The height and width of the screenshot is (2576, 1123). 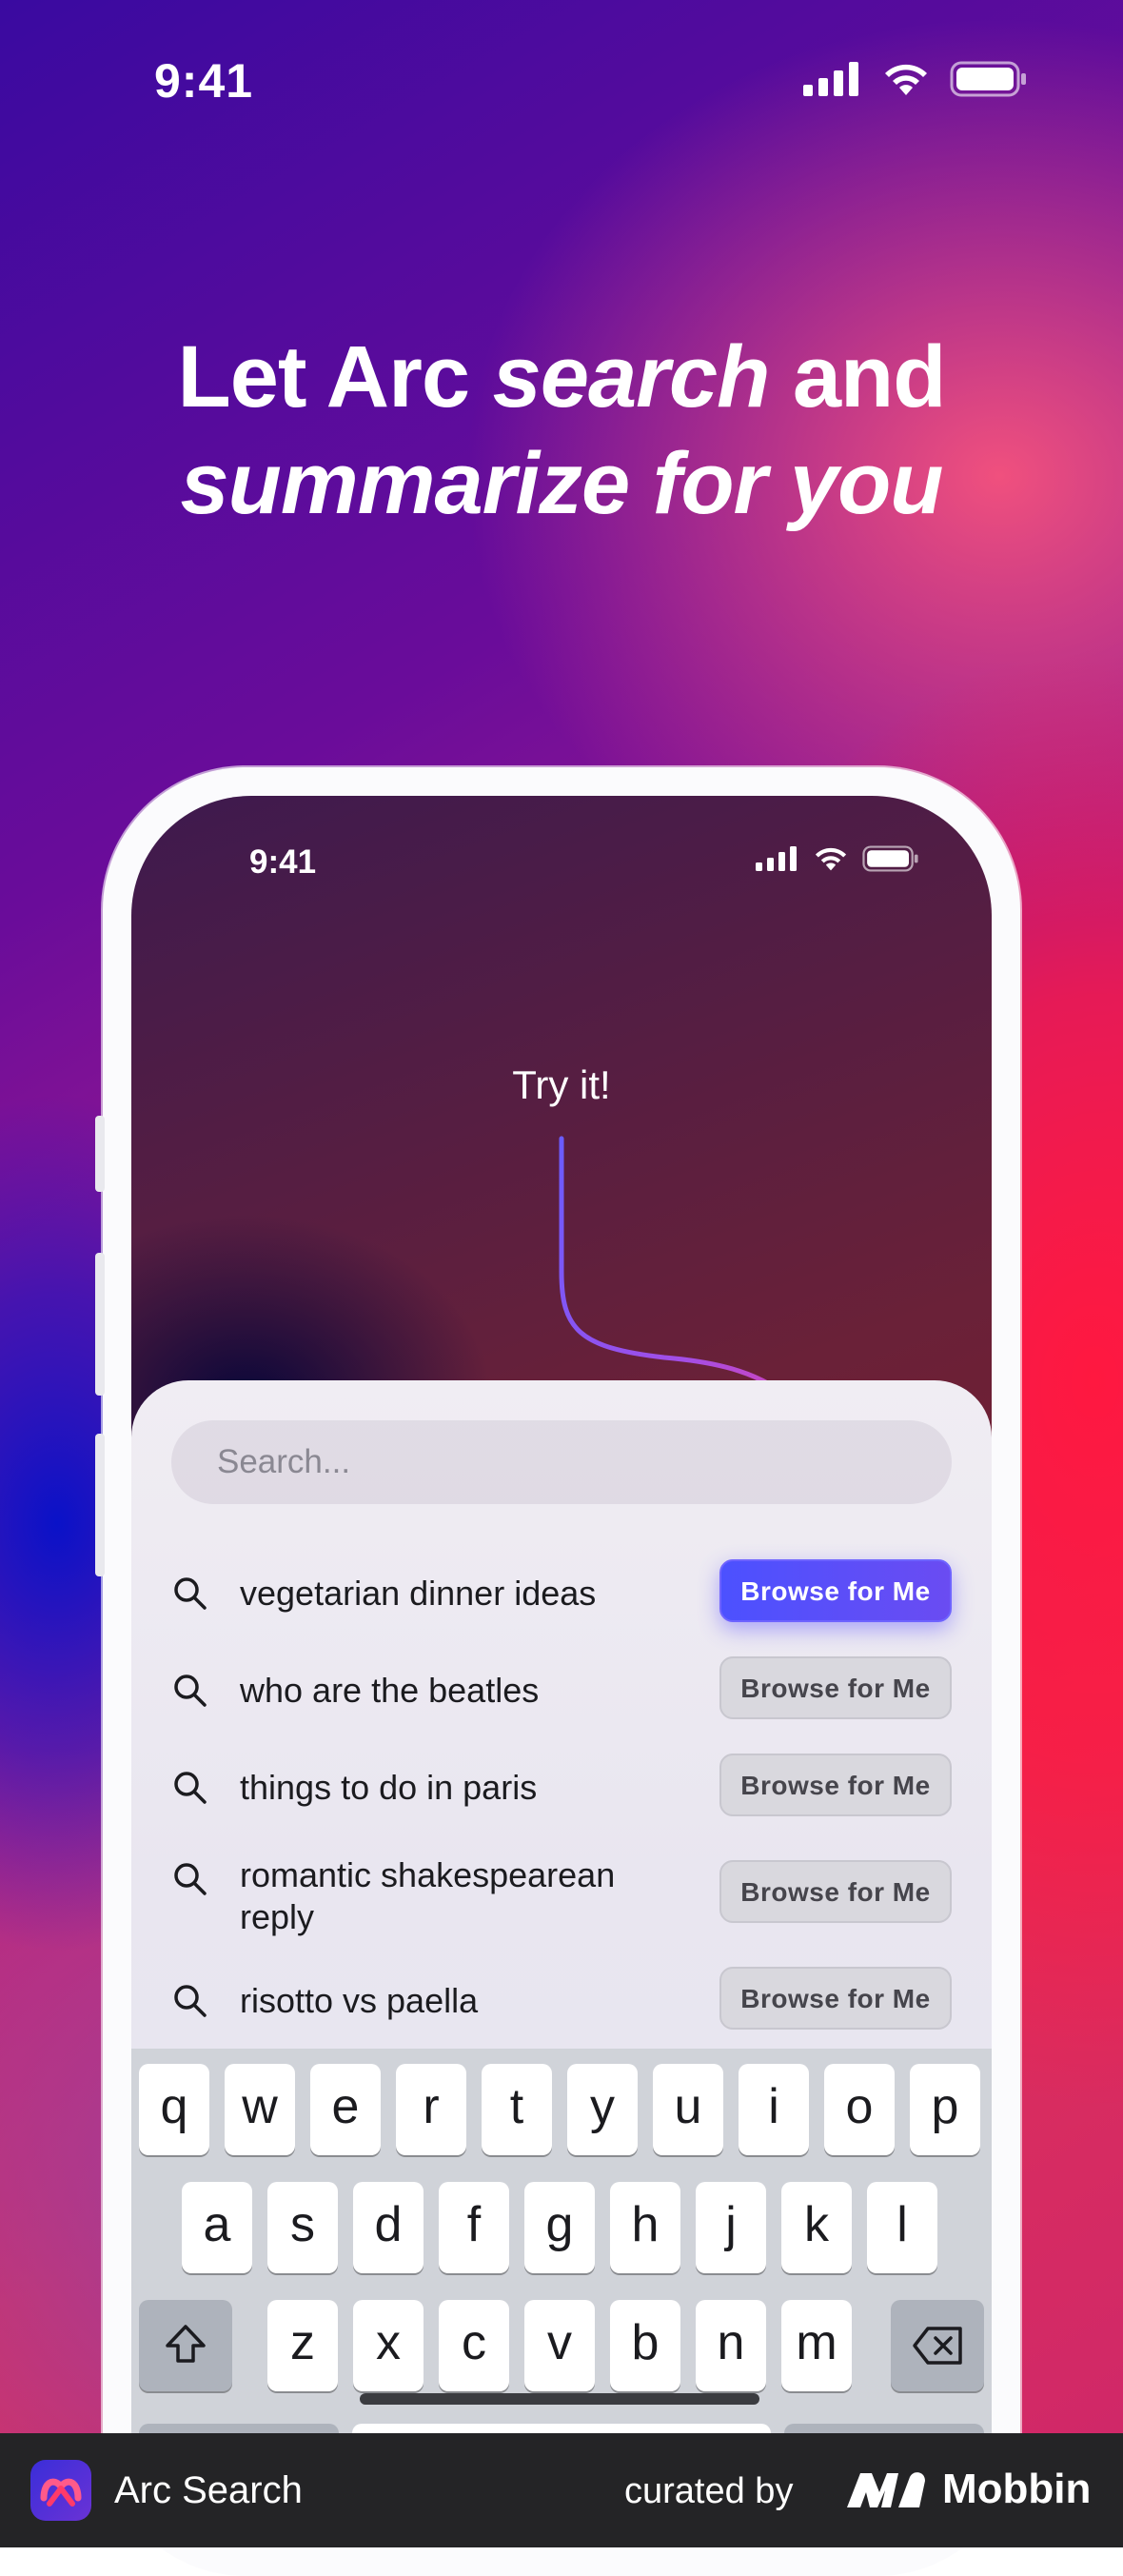 I want to click on curated-by-label: curated by, so click(x=709, y=2491).